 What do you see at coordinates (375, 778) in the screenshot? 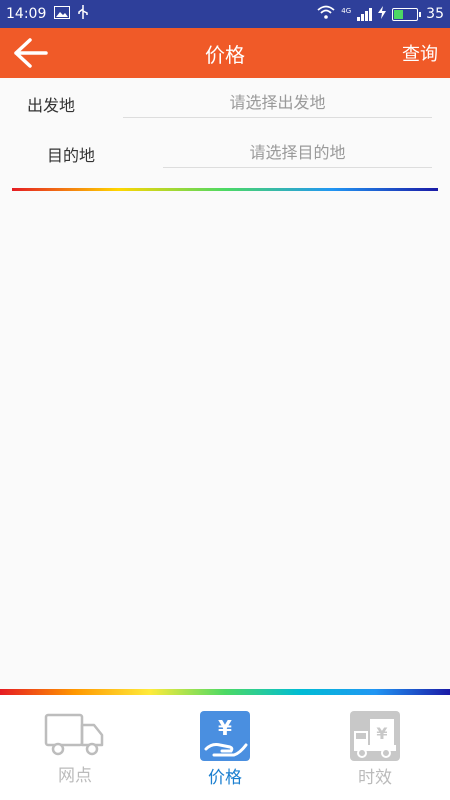
I see `tab-label: 时效` at bounding box center [375, 778].